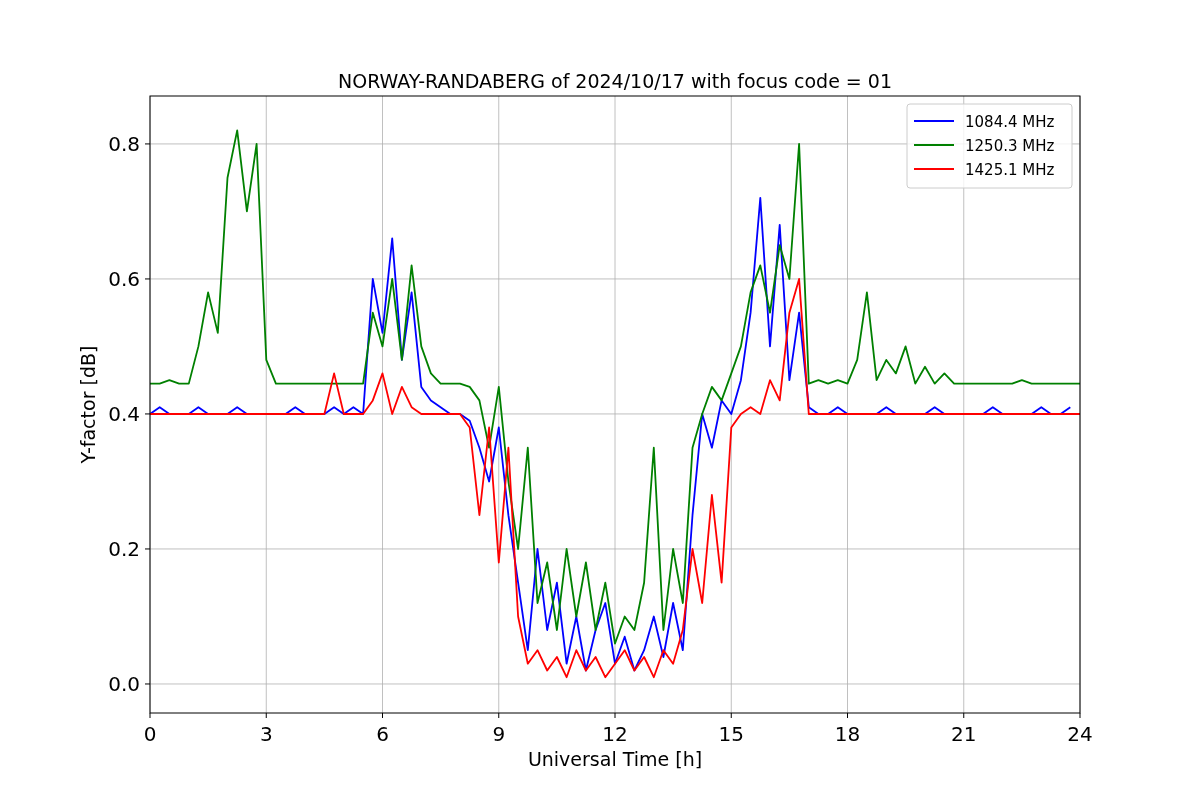 This screenshot has width=1200, height=800. What do you see at coordinates (88, 404) in the screenshot?
I see `y-axis-label: Y-factor [dB]` at bounding box center [88, 404].